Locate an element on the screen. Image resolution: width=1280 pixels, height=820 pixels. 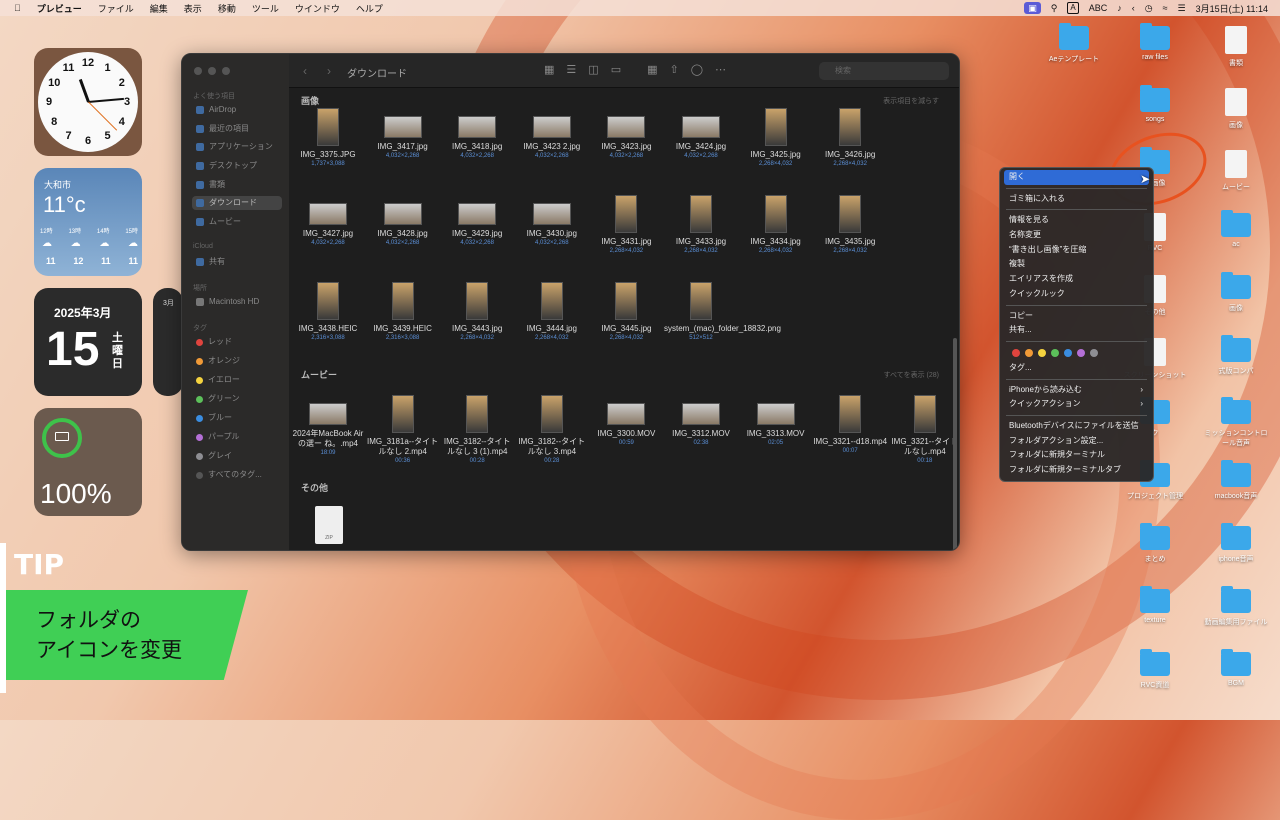
menu-help: ヘルプ is located at coordinates (369, 8).